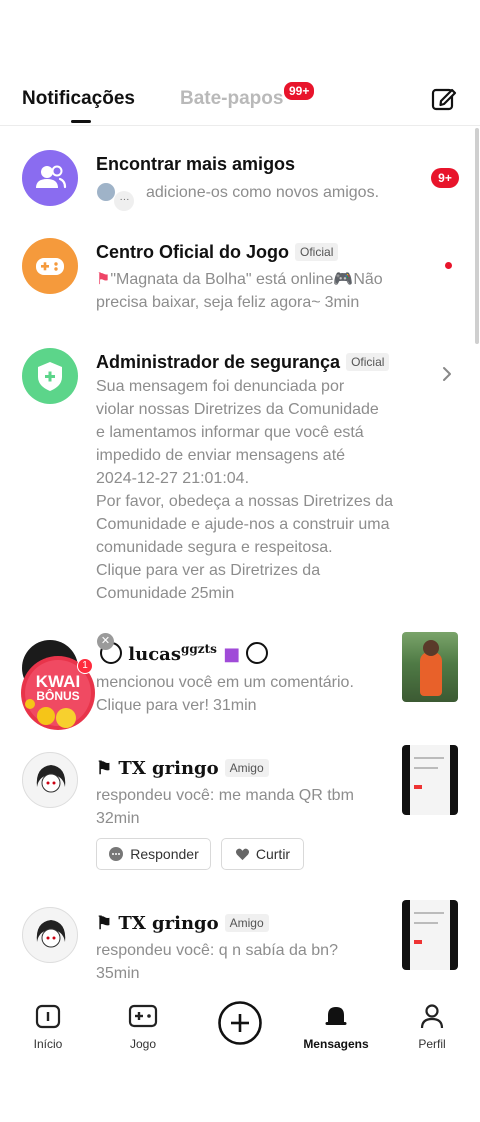 The height and width of the screenshot is (1122, 480). I want to click on megaphone-icon: ⚑, so click(103, 279).